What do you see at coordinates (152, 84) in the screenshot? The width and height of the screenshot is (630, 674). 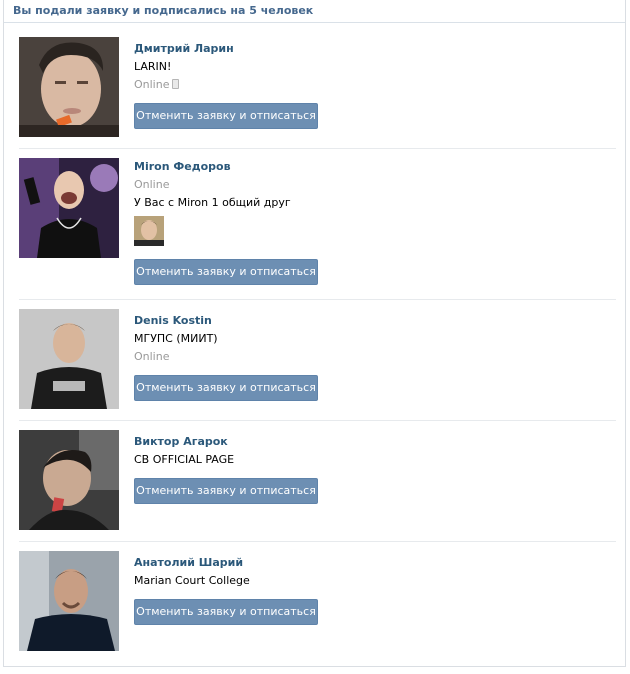 I see `online-status-text: Online` at bounding box center [152, 84].